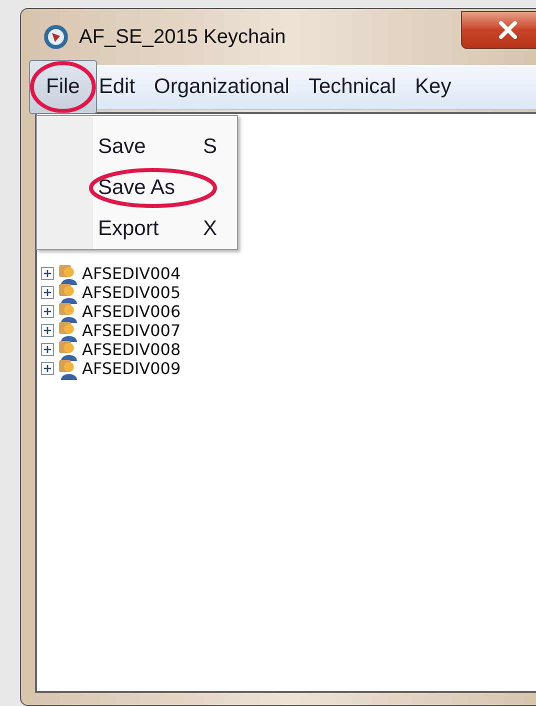 This screenshot has height=706, width=536. I want to click on menu-item: Key, so click(433, 87).